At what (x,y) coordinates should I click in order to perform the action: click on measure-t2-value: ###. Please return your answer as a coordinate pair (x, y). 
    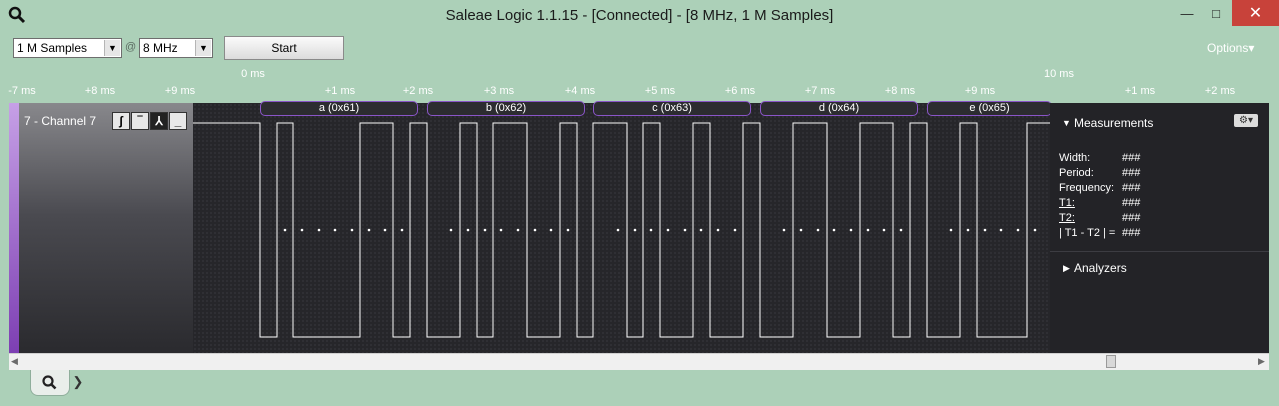
    Looking at the image, I should click on (1131, 218).